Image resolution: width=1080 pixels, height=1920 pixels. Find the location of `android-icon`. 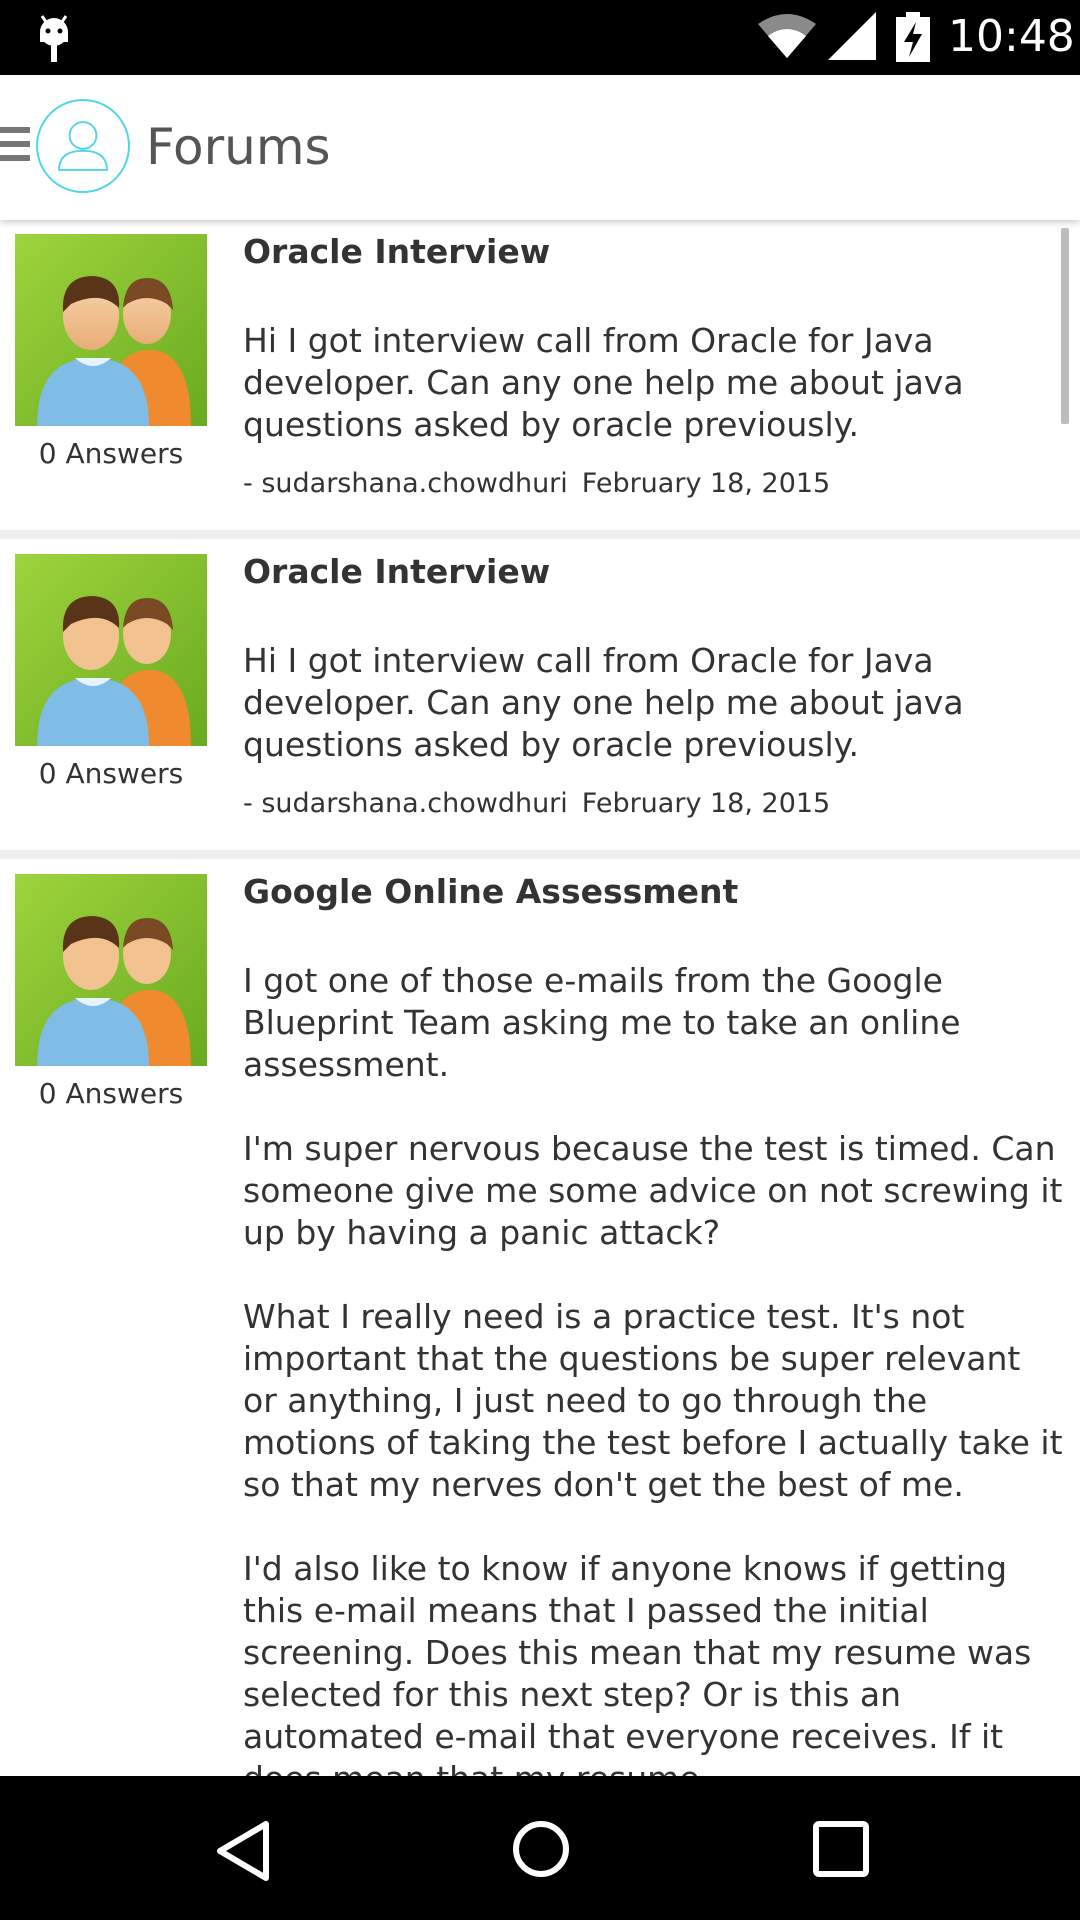

android-icon is located at coordinates (54, 38).